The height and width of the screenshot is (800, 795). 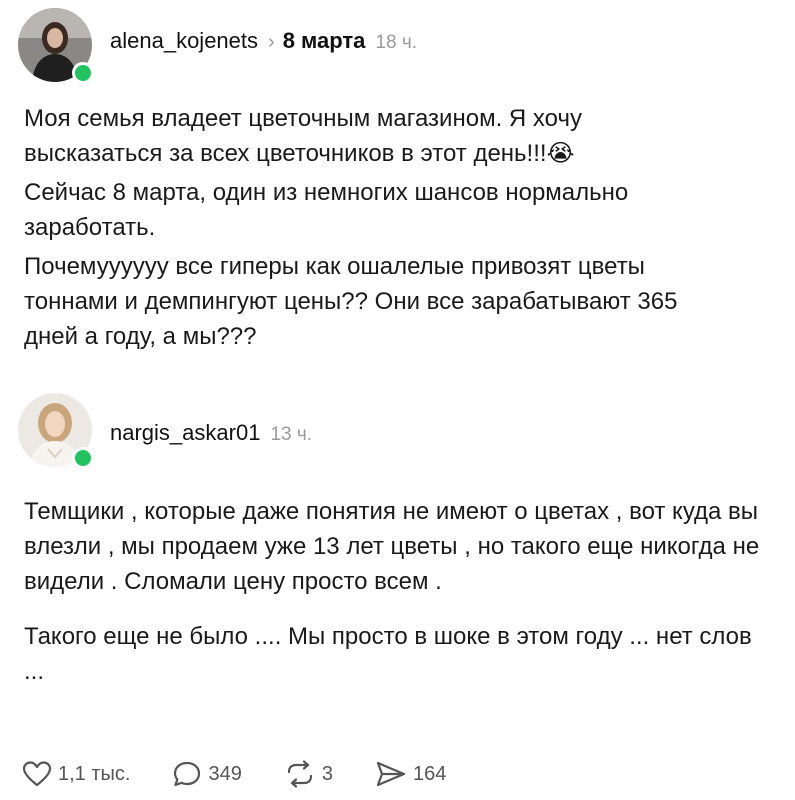 What do you see at coordinates (271, 42) in the screenshot?
I see `chevron-right-icon: ›` at bounding box center [271, 42].